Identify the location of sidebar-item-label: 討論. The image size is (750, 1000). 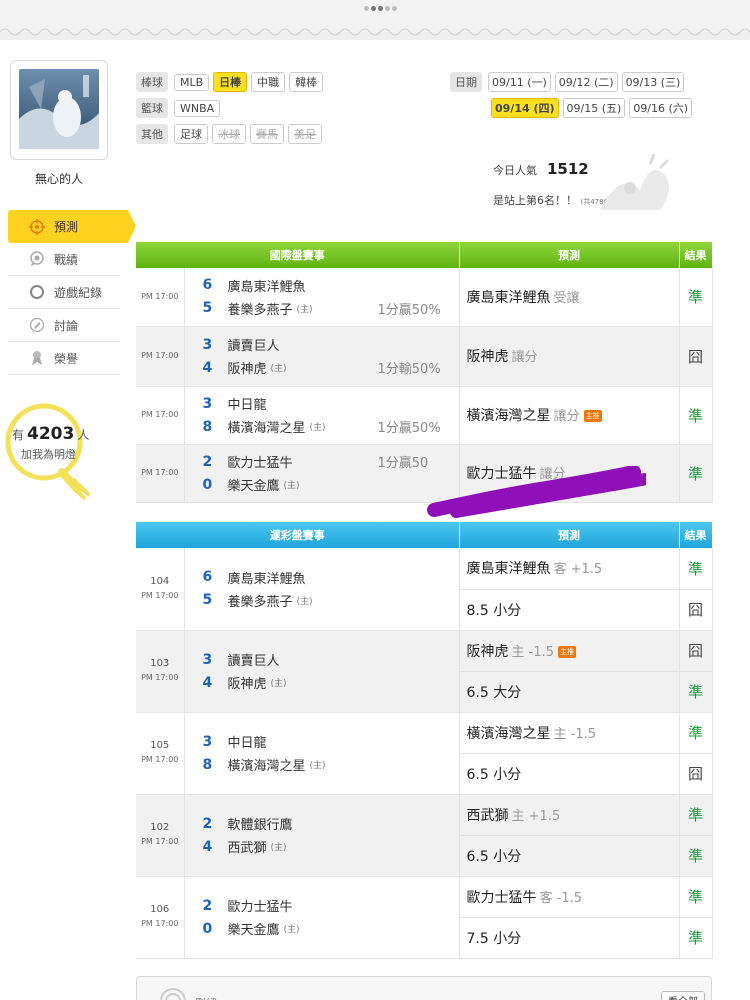
(66, 325).